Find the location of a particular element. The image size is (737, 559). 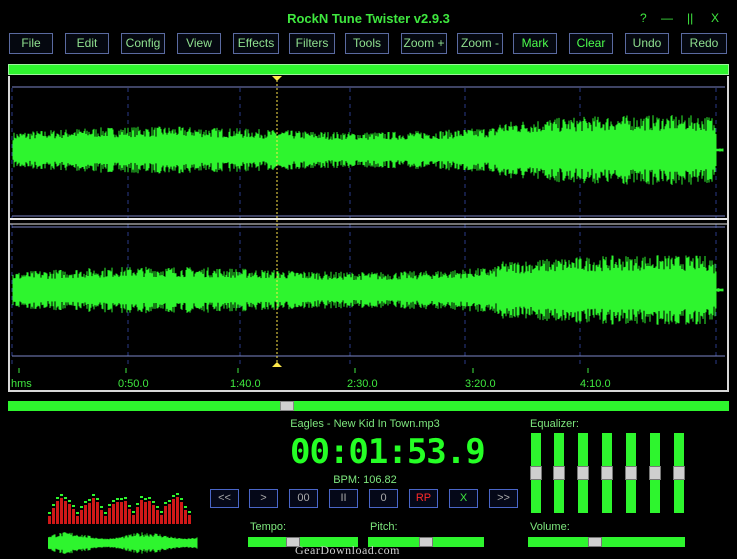

time-display: 00:01:53.9 is located at coordinates (388, 452).